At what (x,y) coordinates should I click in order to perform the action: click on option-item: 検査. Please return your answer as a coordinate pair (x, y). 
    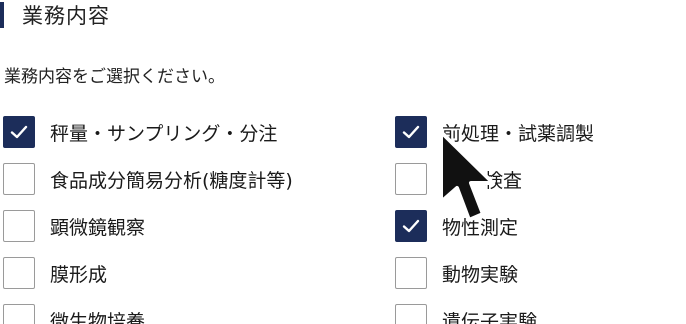
    Looking at the image, I should click on (458, 179).